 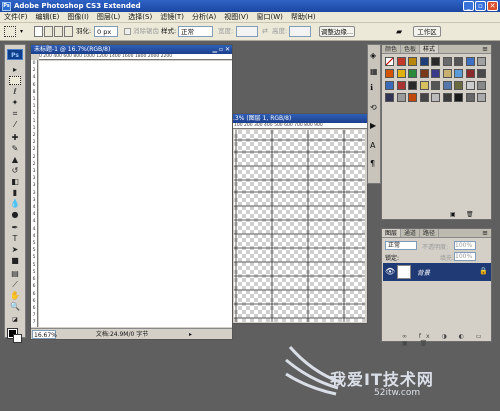 I want to click on eraser-tool-icon: ◧, so click(x=15, y=181).